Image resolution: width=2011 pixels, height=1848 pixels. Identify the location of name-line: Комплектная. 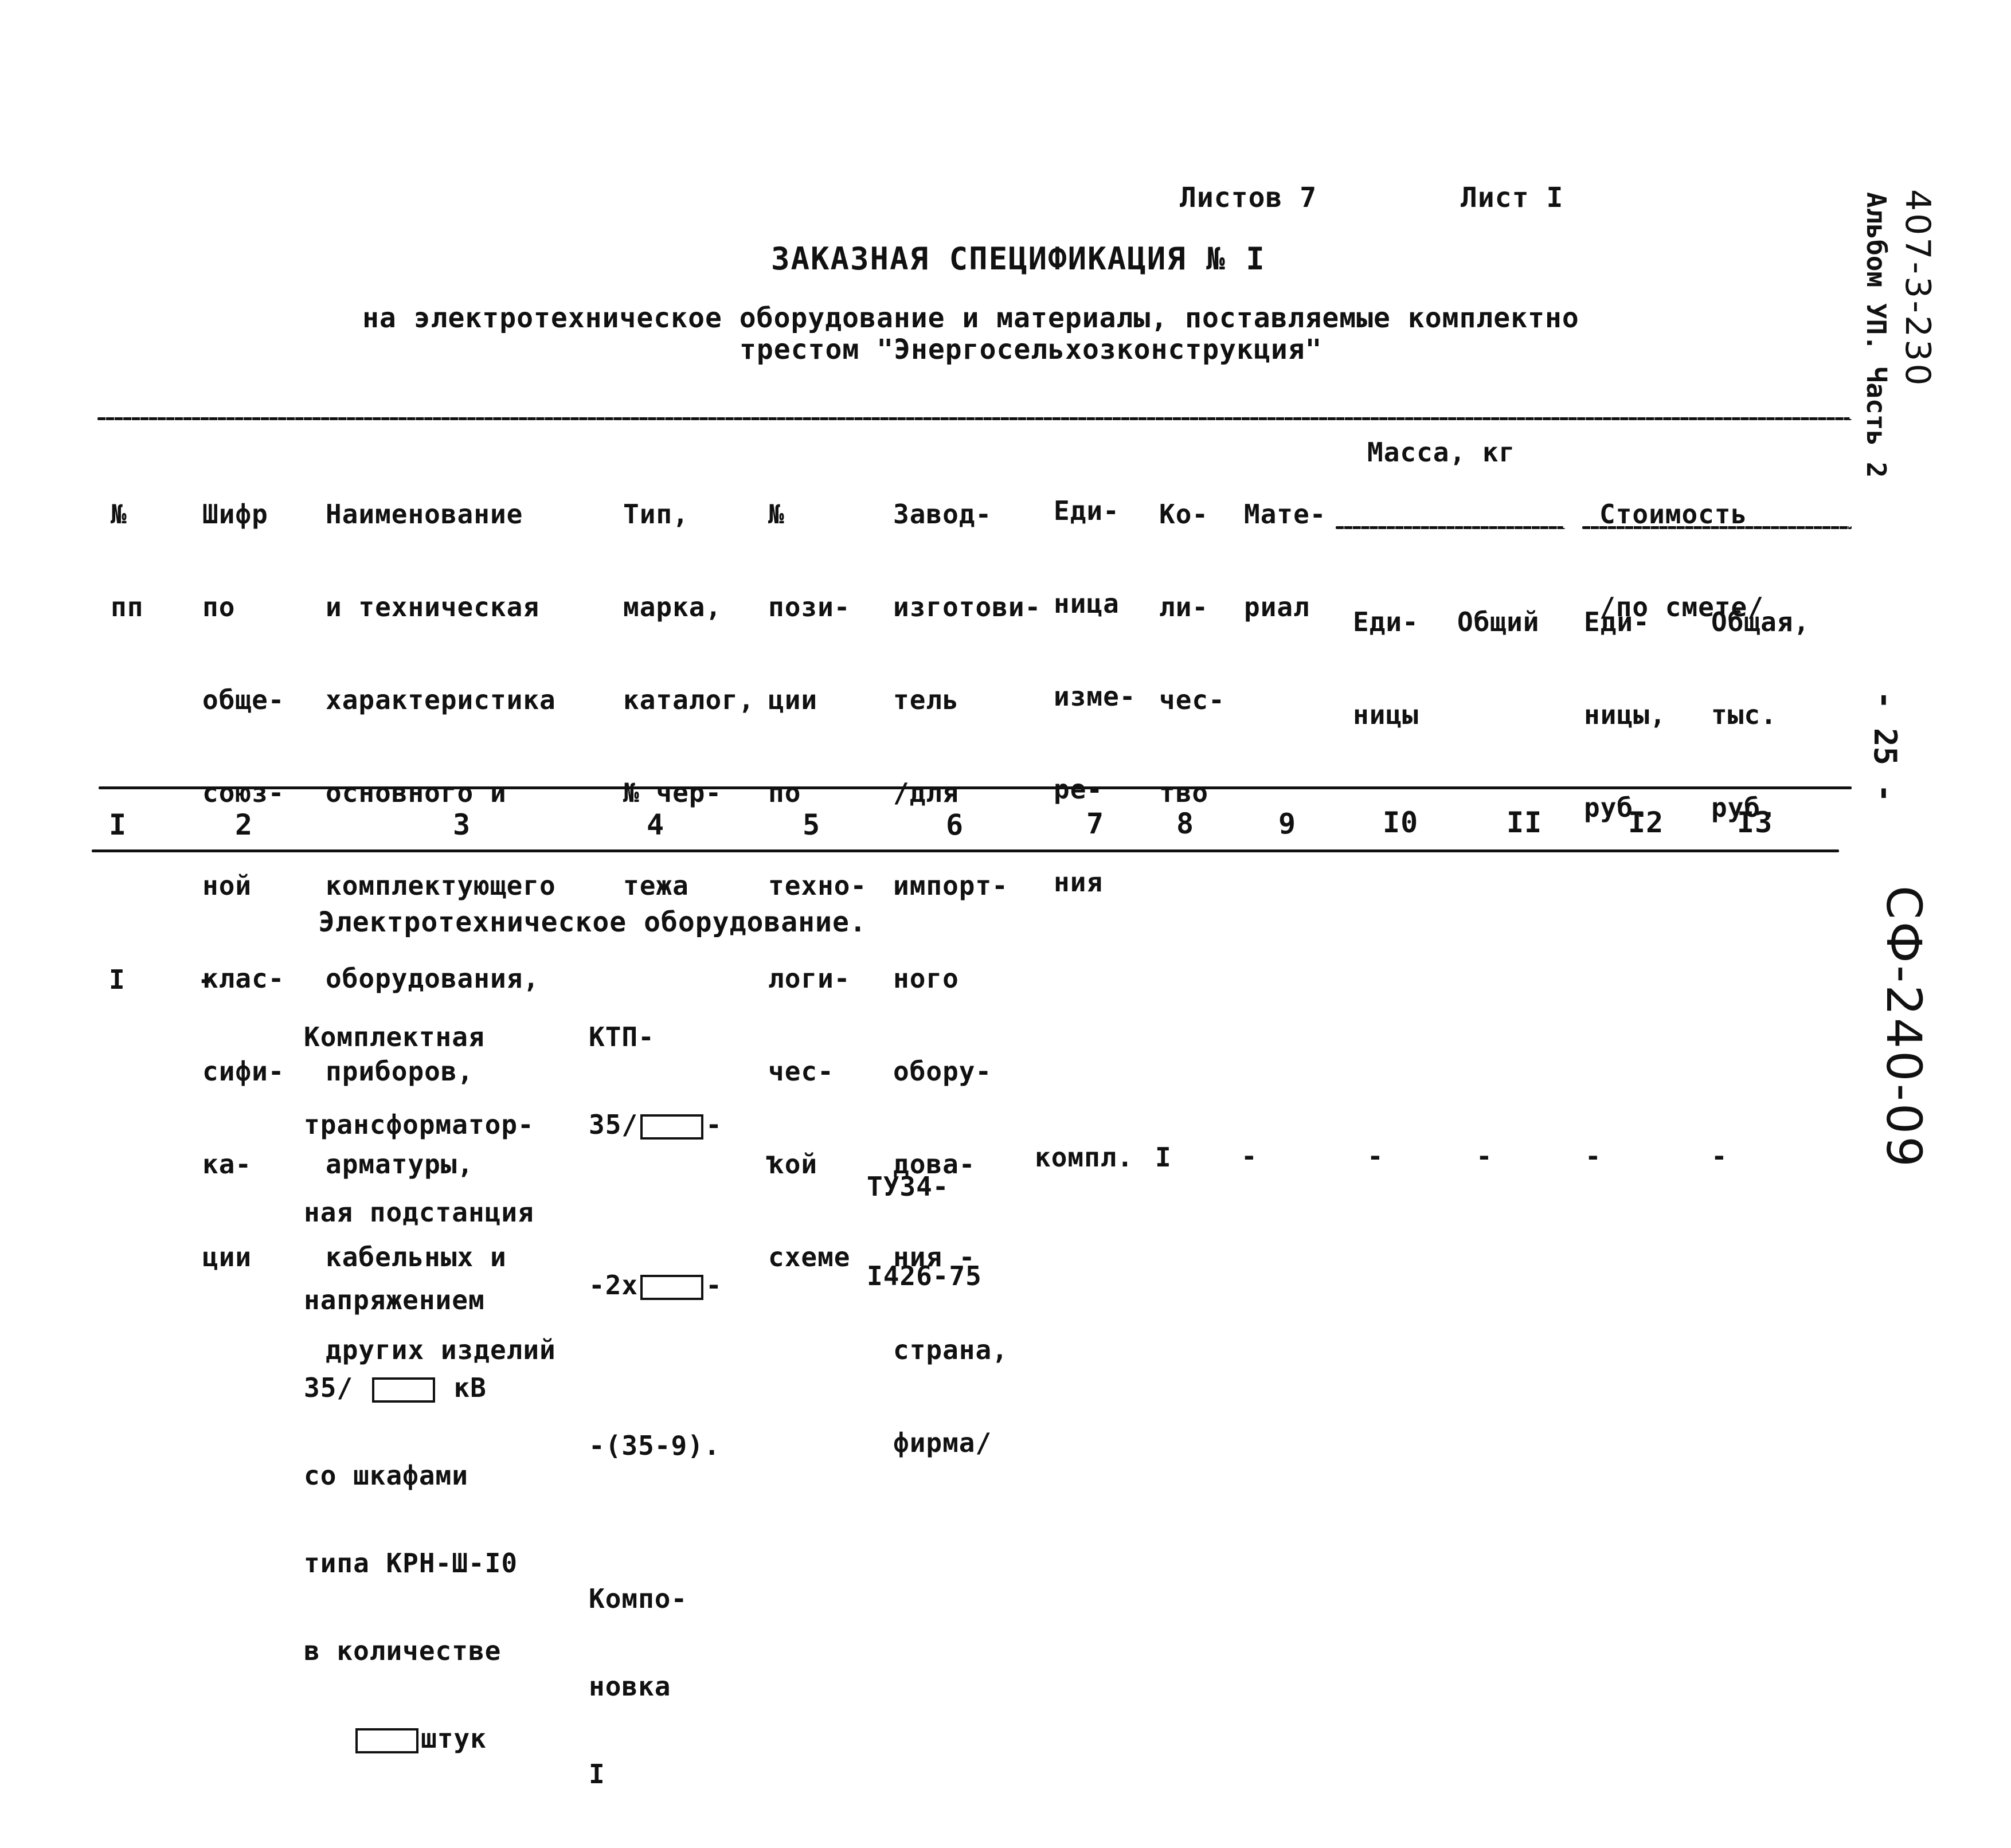
(394, 1036).